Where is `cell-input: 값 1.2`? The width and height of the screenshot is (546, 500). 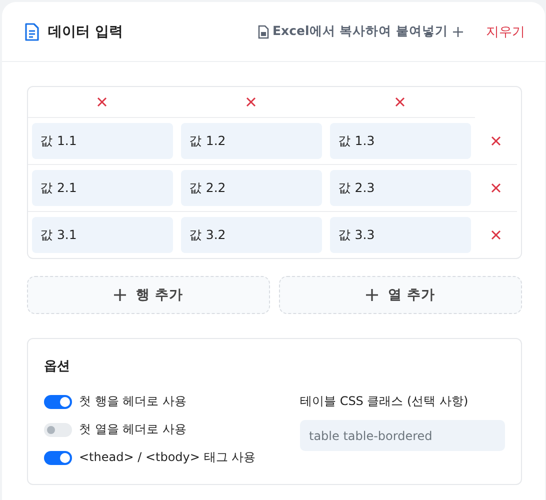
cell-input: 값 1.2 is located at coordinates (251, 141).